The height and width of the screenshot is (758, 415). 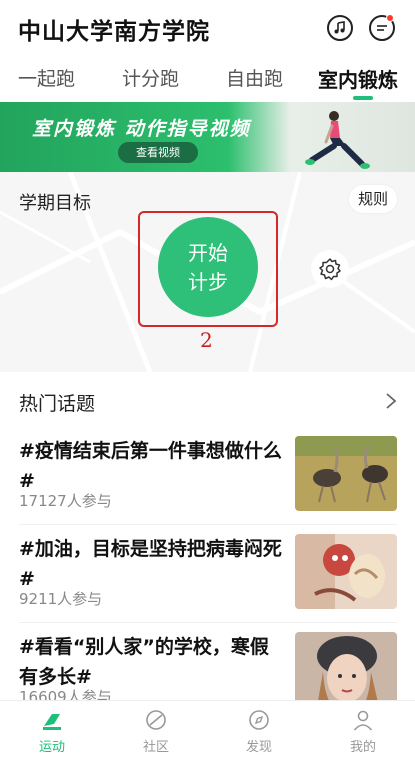 What do you see at coordinates (391, 401) in the screenshot?
I see `chevron-right-icon` at bounding box center [391, 401].